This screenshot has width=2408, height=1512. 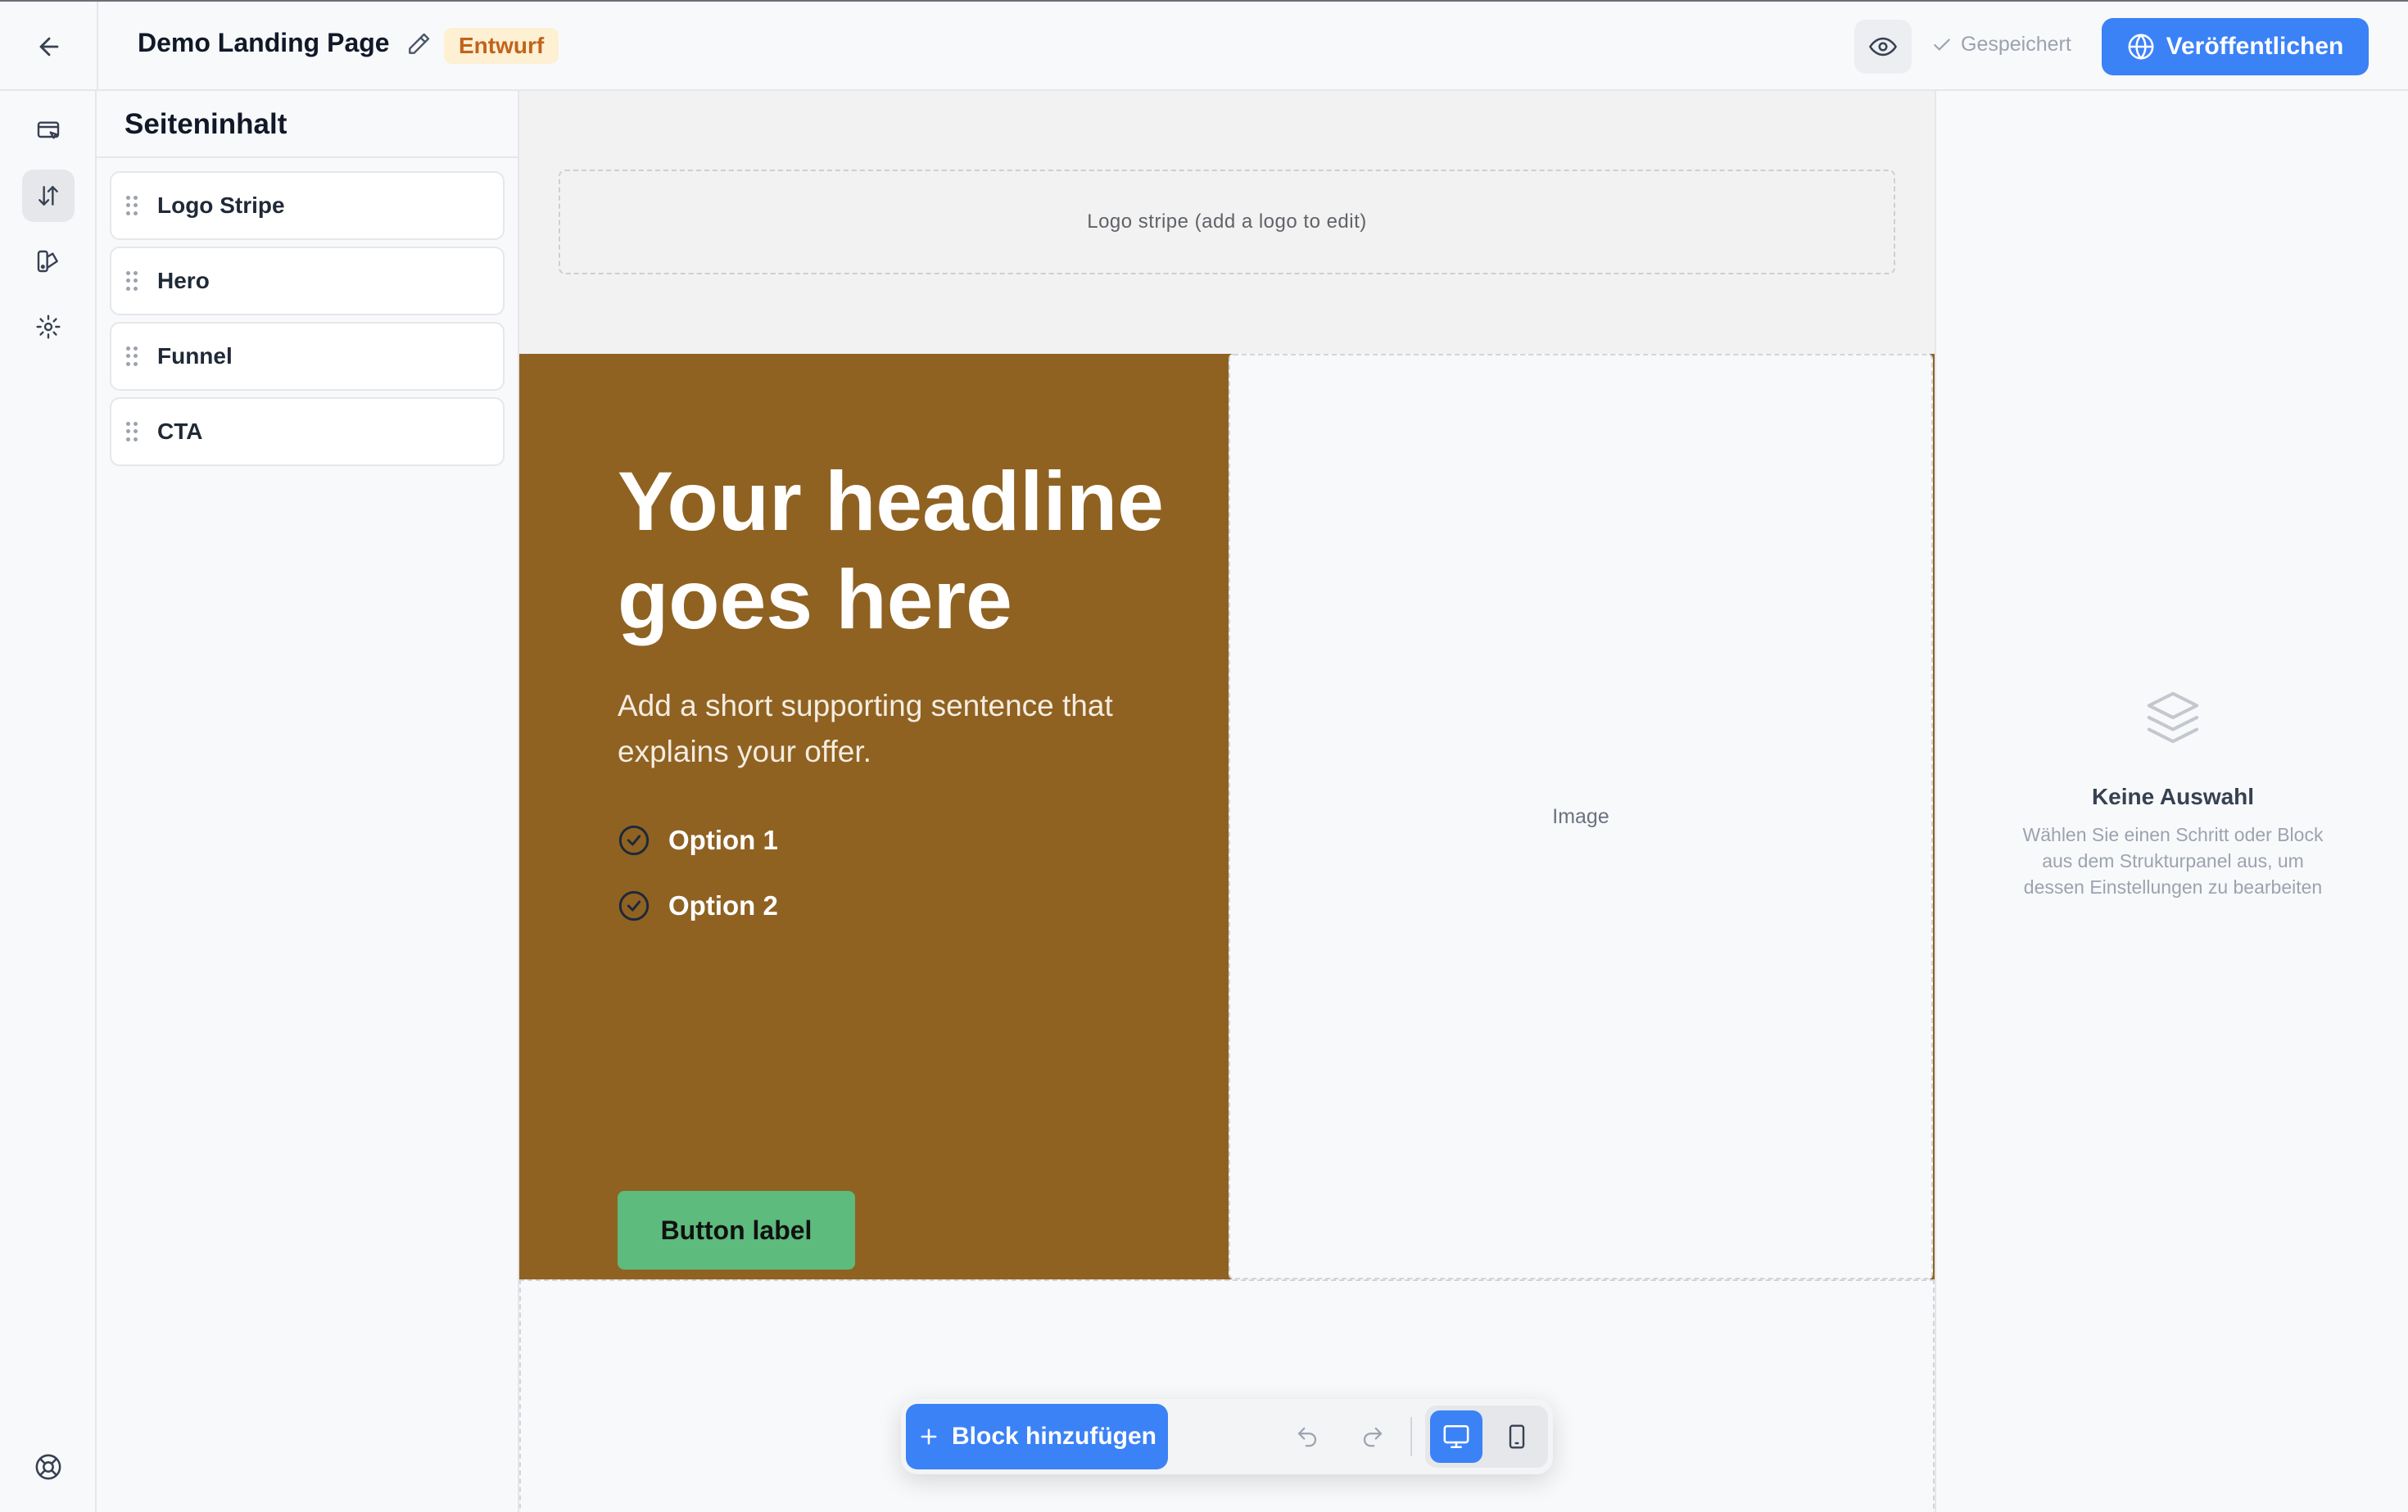 I want to click on block-item-hero: Hero, so click(x=307, y=281).